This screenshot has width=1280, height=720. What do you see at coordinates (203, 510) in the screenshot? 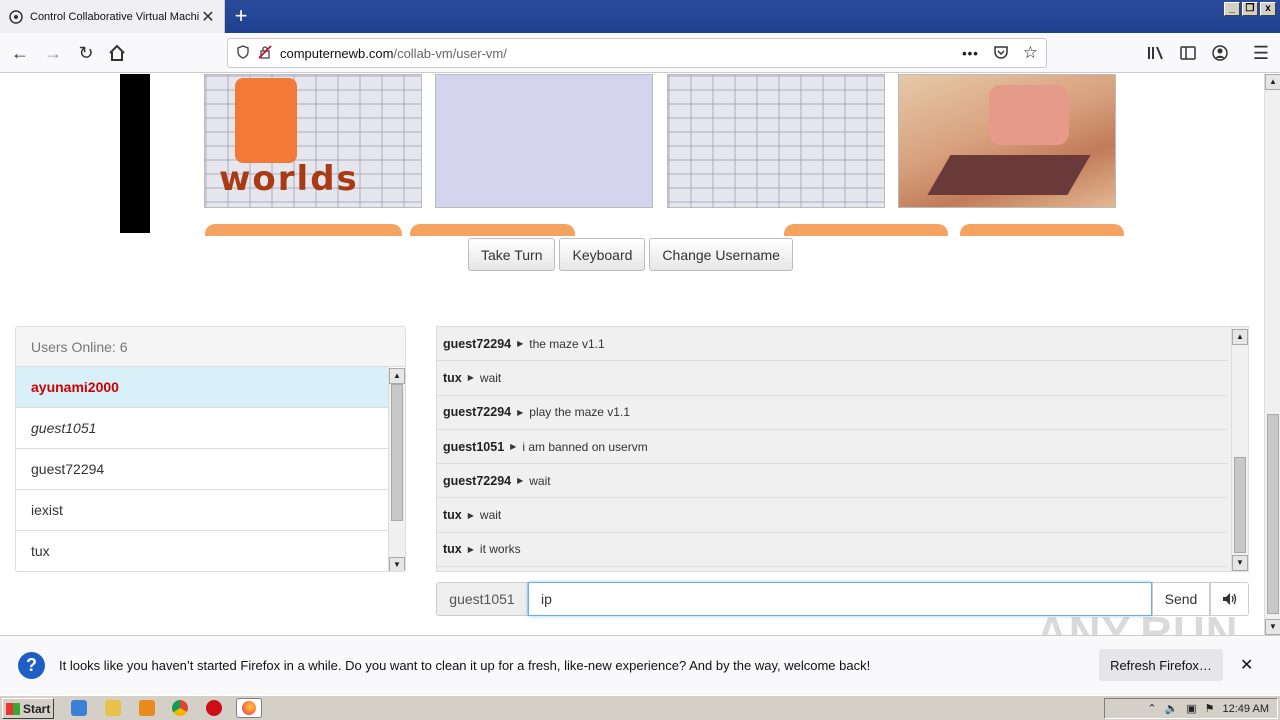
I see `user-list-item: iexist` at bounding box center [203, 510].